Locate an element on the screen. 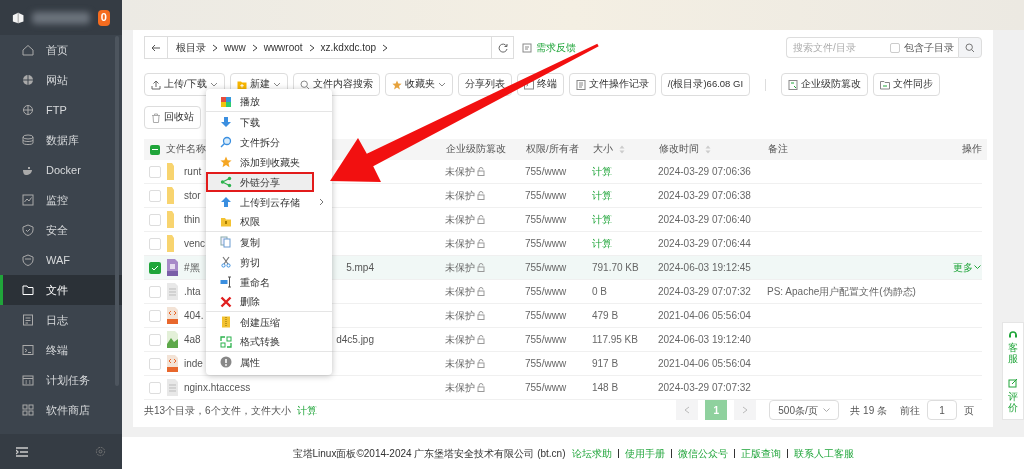 The width and height of the screenshot is (1024, 469). previous-page-button is located at coordinates (687, 410).